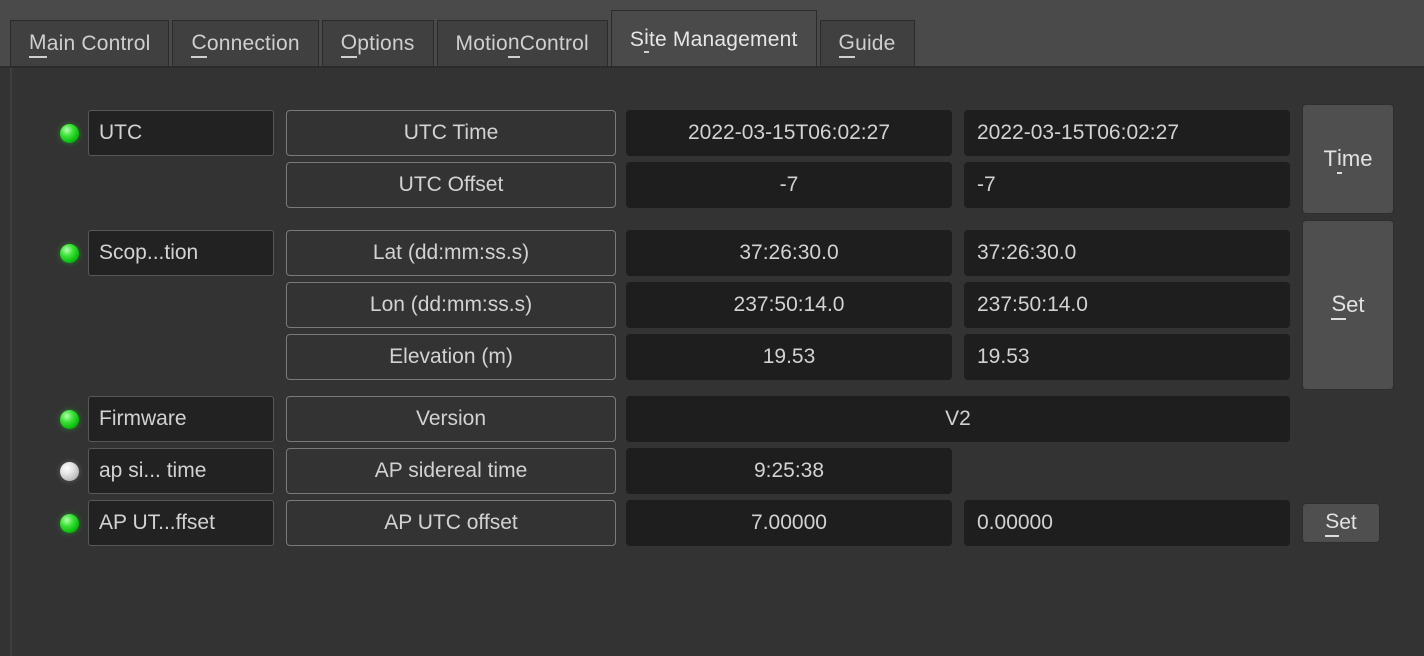 This screenshot has width=1424, height=656. I want to click on field-label-button: Lon (dd:mm:ss.s), so click(451, 305).